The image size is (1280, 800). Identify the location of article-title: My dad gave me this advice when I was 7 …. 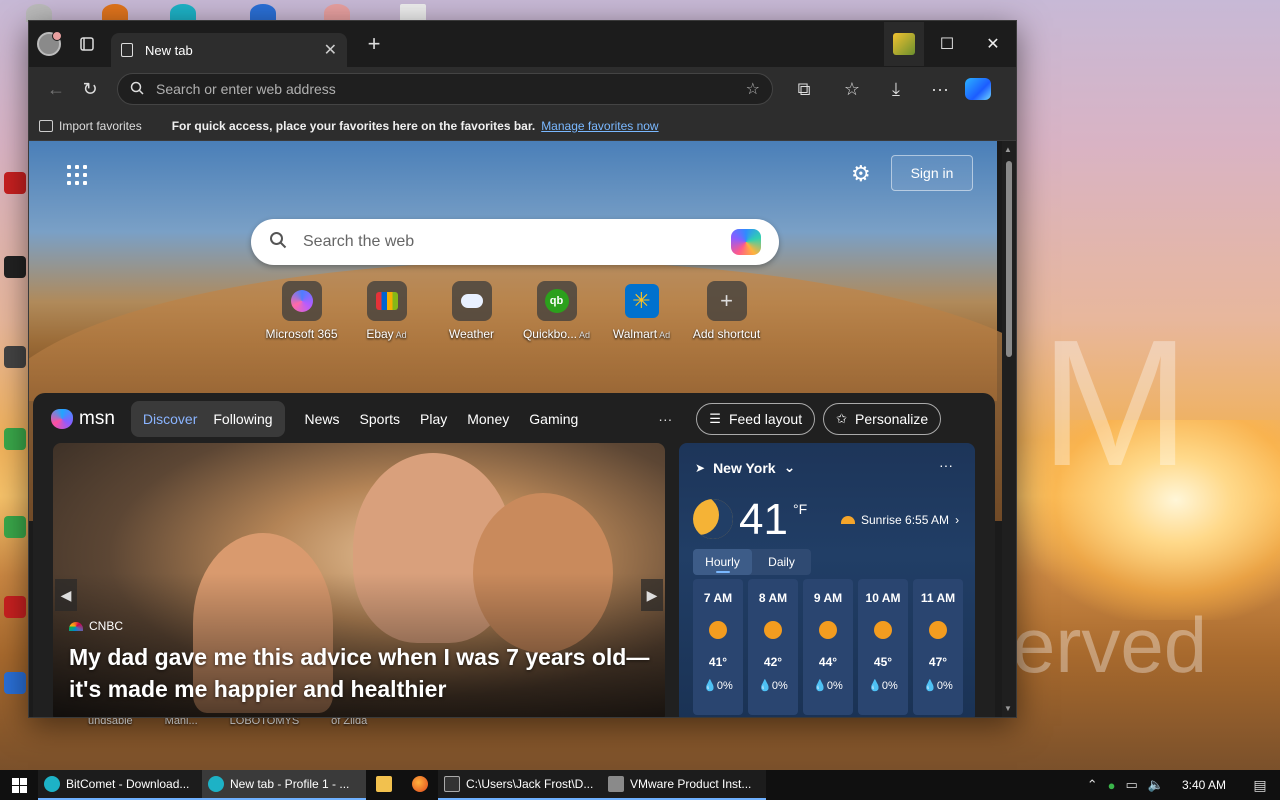
(364, 673).